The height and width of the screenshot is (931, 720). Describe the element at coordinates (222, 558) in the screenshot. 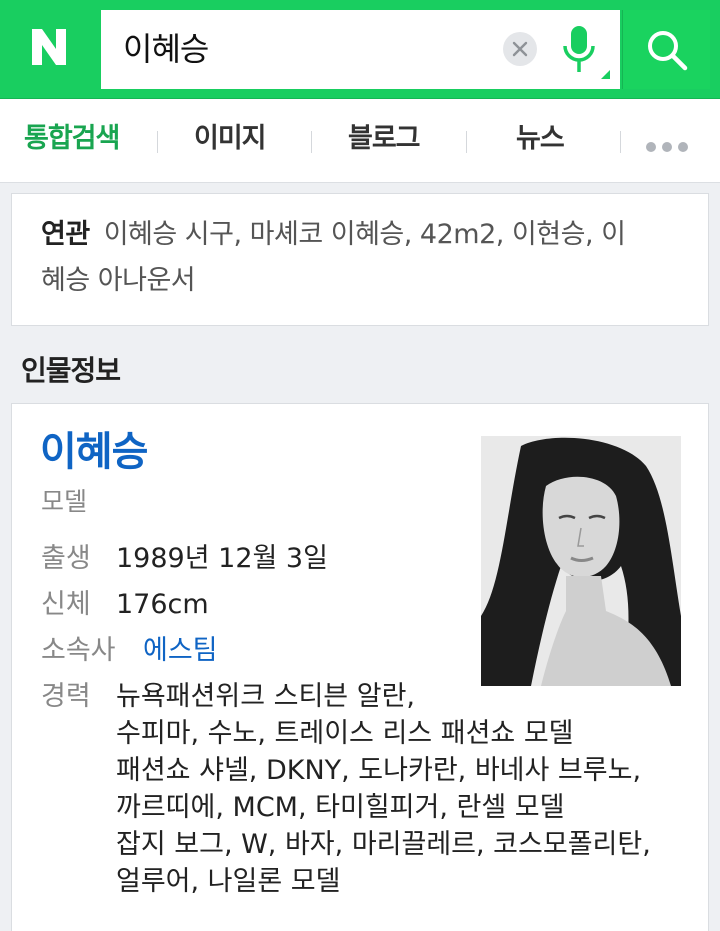

I see `info-value: 1989년 12월 3일` at that location.